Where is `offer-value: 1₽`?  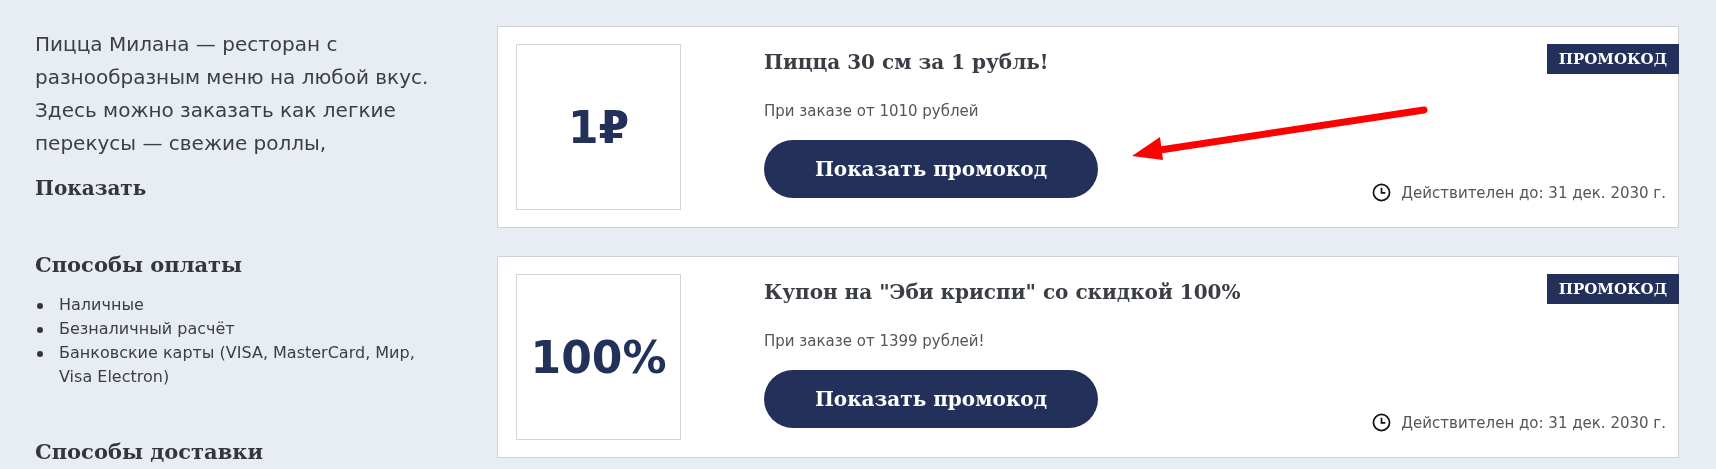
offer-value: 1₽ is located at coordinates (598, 127).